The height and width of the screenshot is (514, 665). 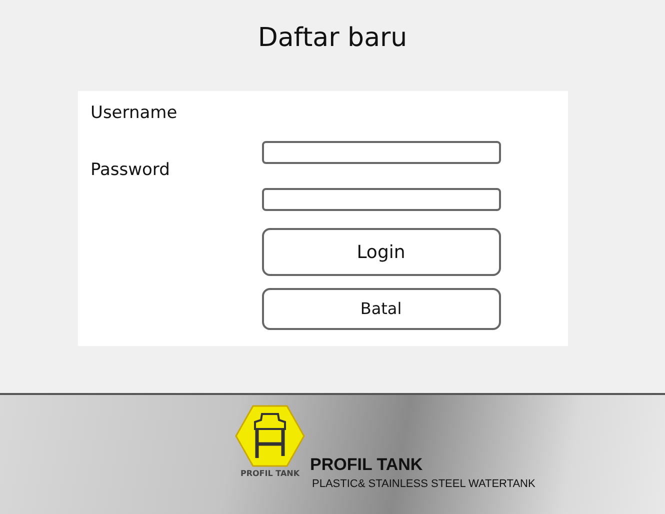 I want to click on password-field, so click(x=381, y=199).